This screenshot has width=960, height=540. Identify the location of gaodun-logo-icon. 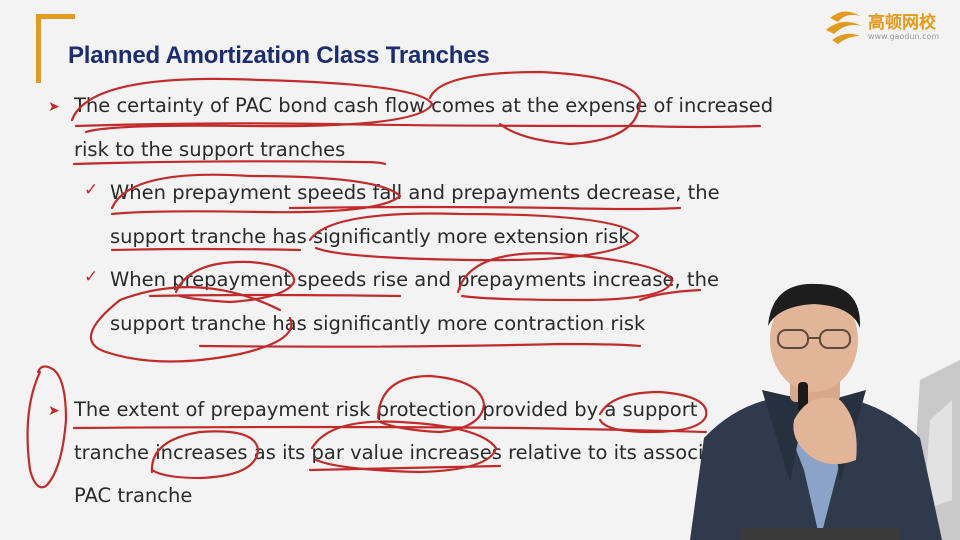
(844, 27).